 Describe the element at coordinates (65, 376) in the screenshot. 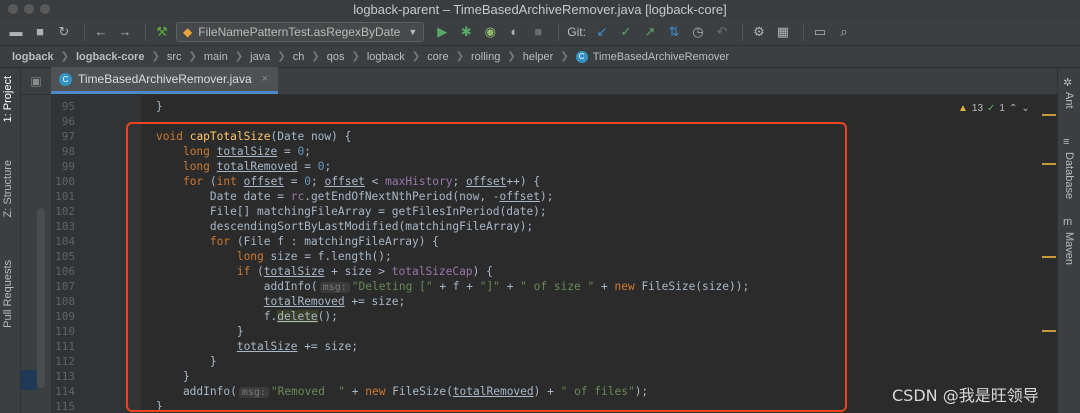

I see `line-number: 113` at that location.